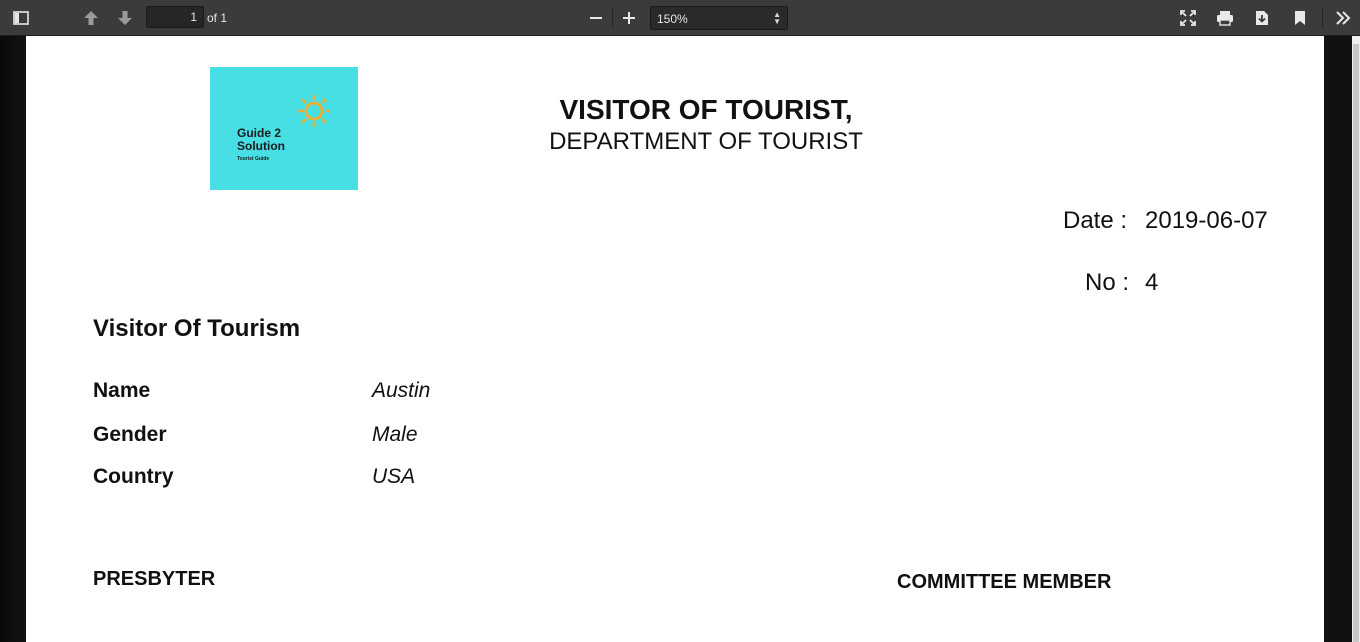 The width and height of the screenshot is (1360, 642). I want to click on number-value: 4, so click(1152, 282).